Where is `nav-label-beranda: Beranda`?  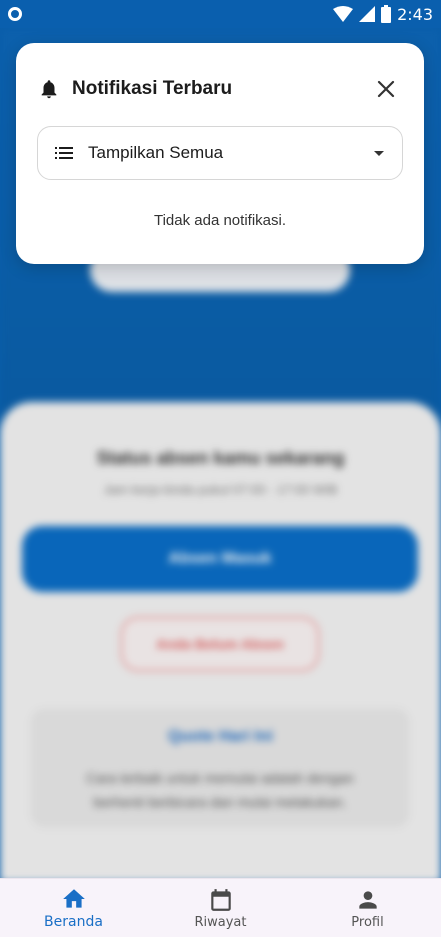 nav-label-beranda: Beranda is located at coordinates (73, 922).